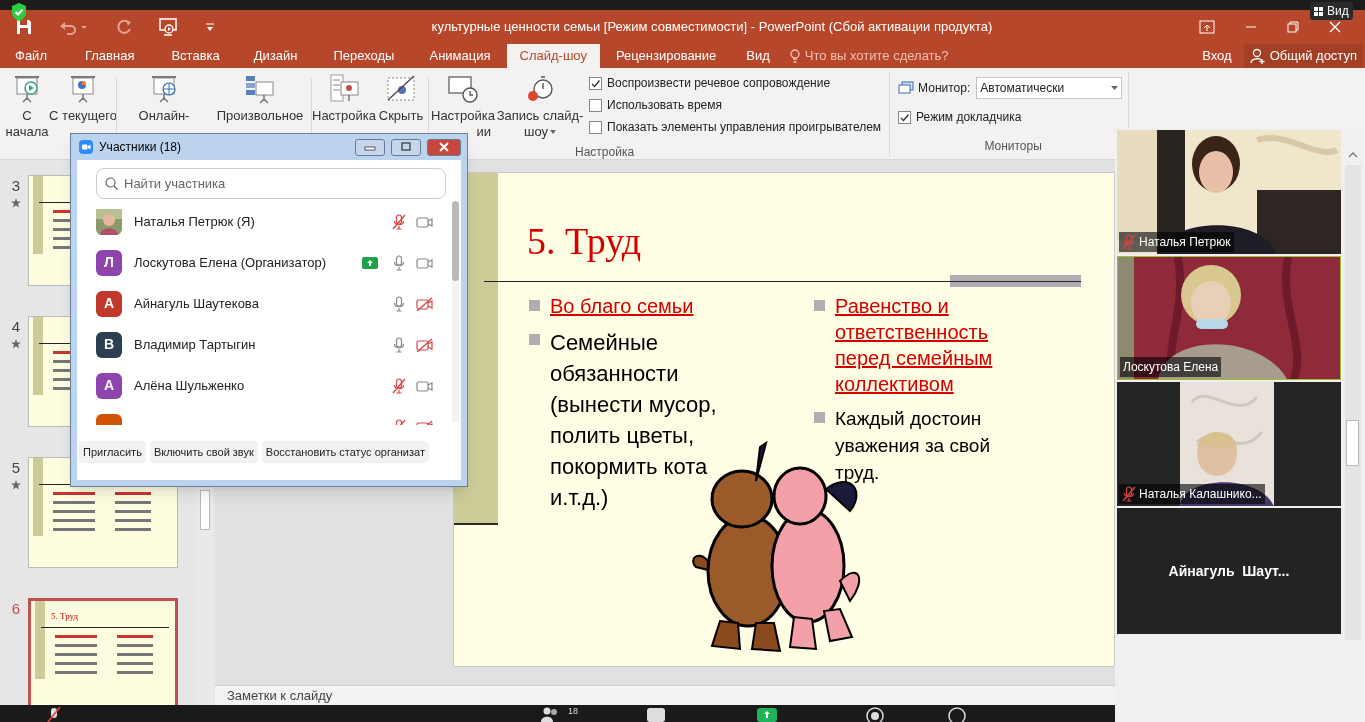 Image resolution: width=1365 pixels, height=722 pixels. I want to click on group-label: Настройка, so click(605, 152).